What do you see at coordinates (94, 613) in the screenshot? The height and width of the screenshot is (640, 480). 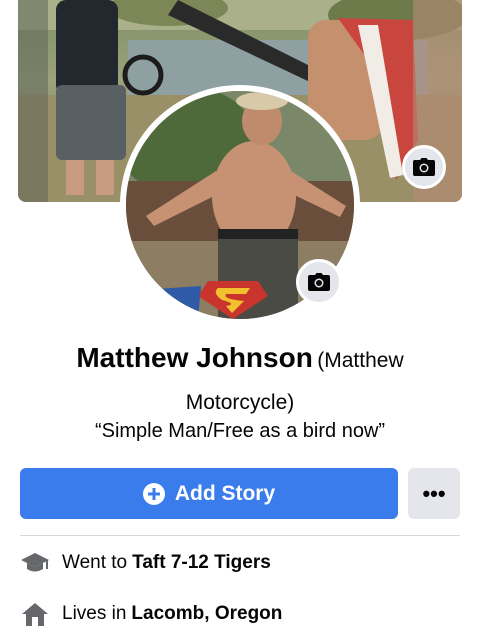 I see `residence-prefix: Lives in` at bounding box center [94, 613].